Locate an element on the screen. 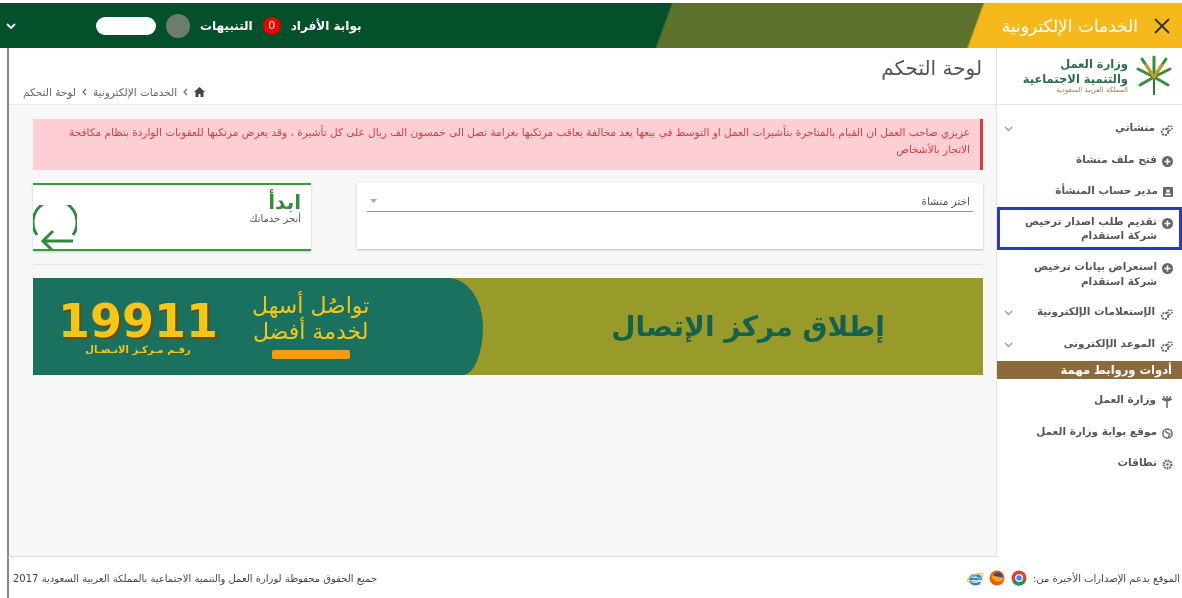 Image resolution: width=1182 pixels, height=598 pixels. notifications-link: التنبيهات is located at coordinates (226, 25).